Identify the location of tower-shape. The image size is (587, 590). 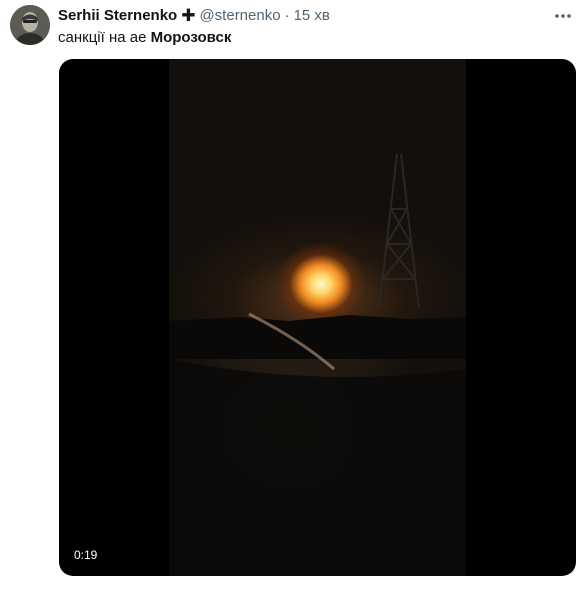
(399, 231).